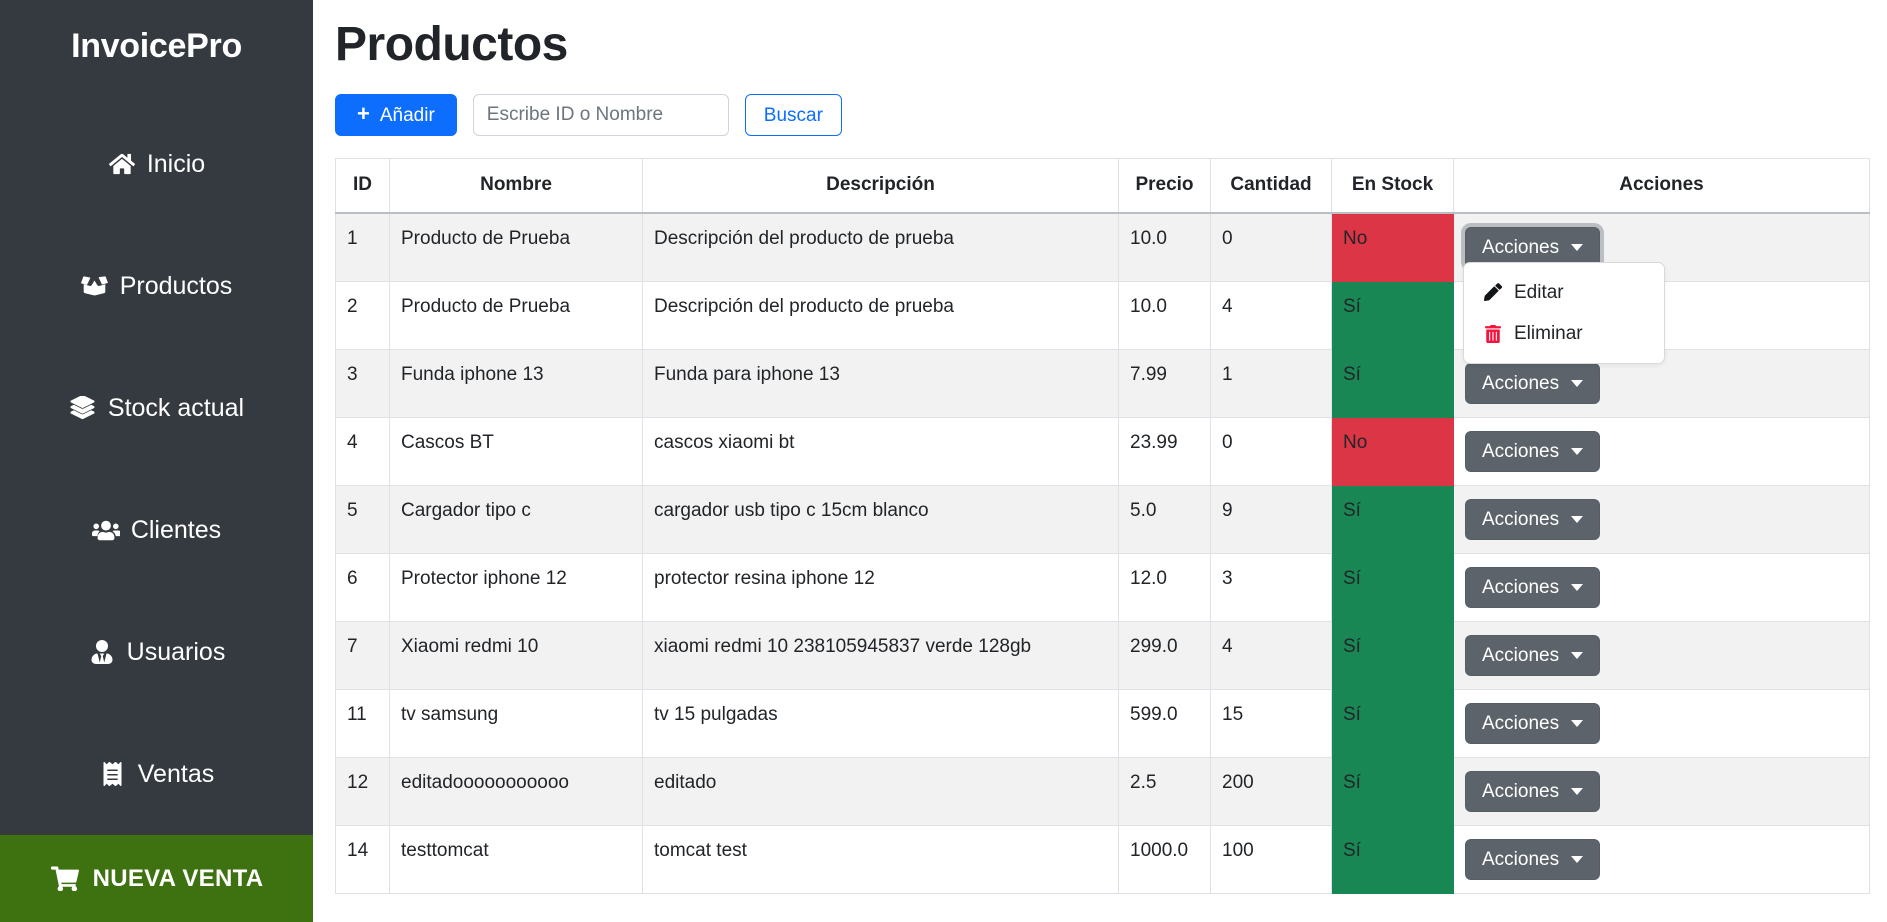  What do you see at coordinates (396, 115) in the screenshot?
I see `add-product-button: + Añadir` at bounding box center [396, 115].